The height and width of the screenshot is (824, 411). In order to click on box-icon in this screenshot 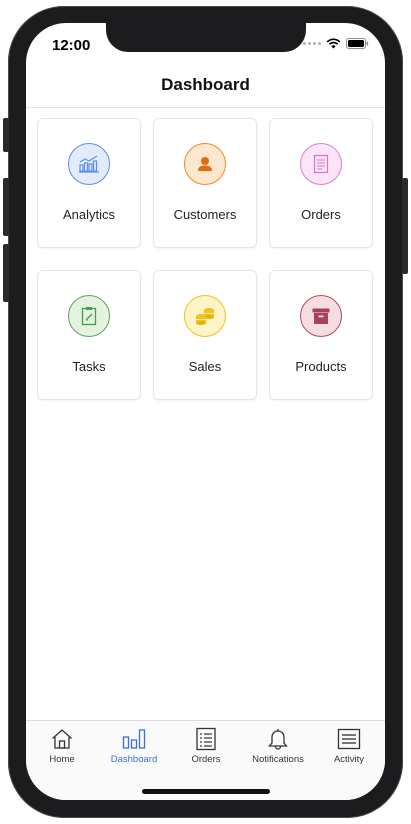, I will do `click(321, 316)`.